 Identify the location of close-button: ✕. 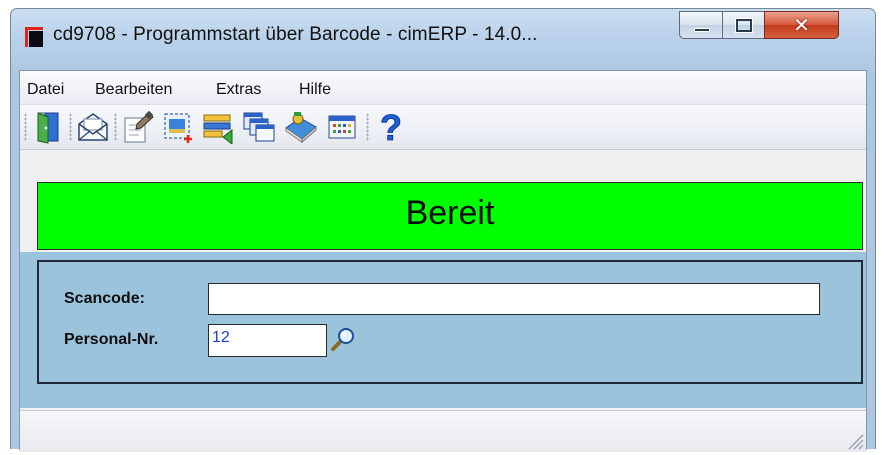
(801, 25).